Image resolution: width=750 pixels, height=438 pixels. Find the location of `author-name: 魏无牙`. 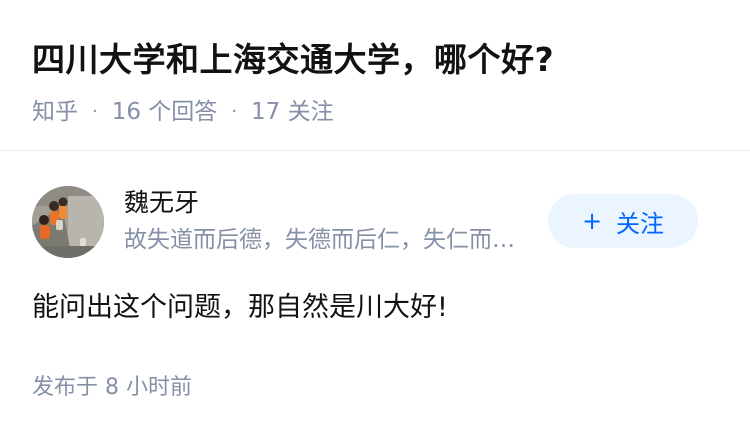

author-name: 魏无牙 is located at coordinates (334, 203).